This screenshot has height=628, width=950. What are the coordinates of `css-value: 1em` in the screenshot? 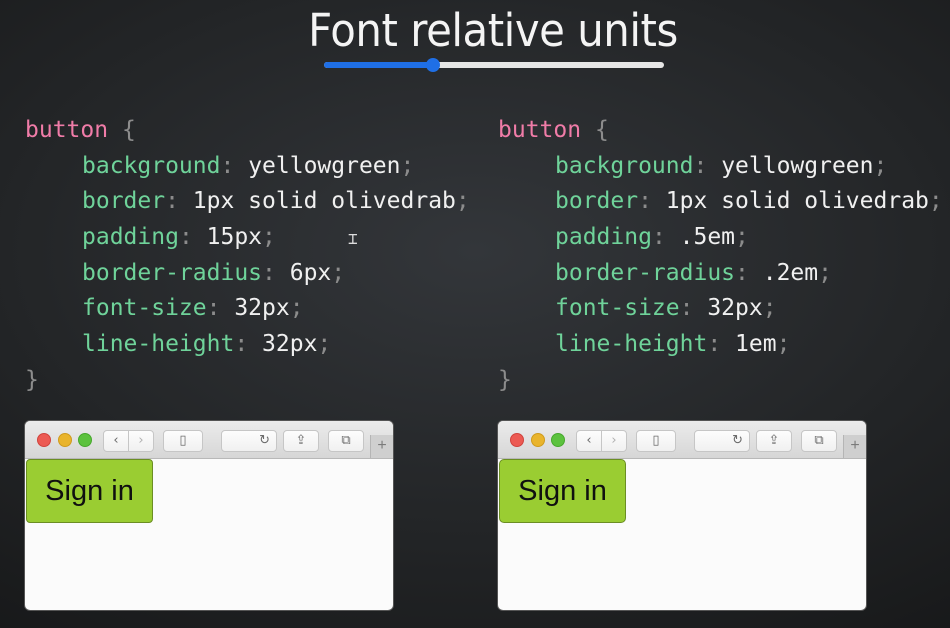 It's located at (756, 344).